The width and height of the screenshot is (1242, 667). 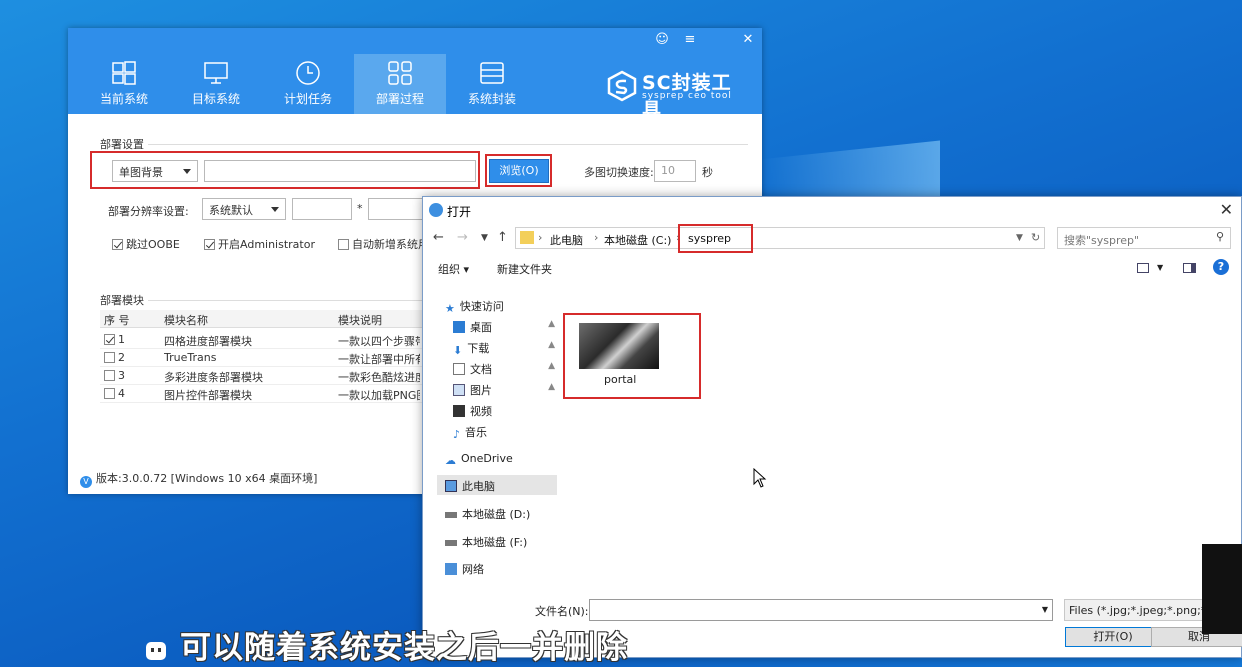 I want to click on download-icon: ⬇, so click(x=458, y=350).